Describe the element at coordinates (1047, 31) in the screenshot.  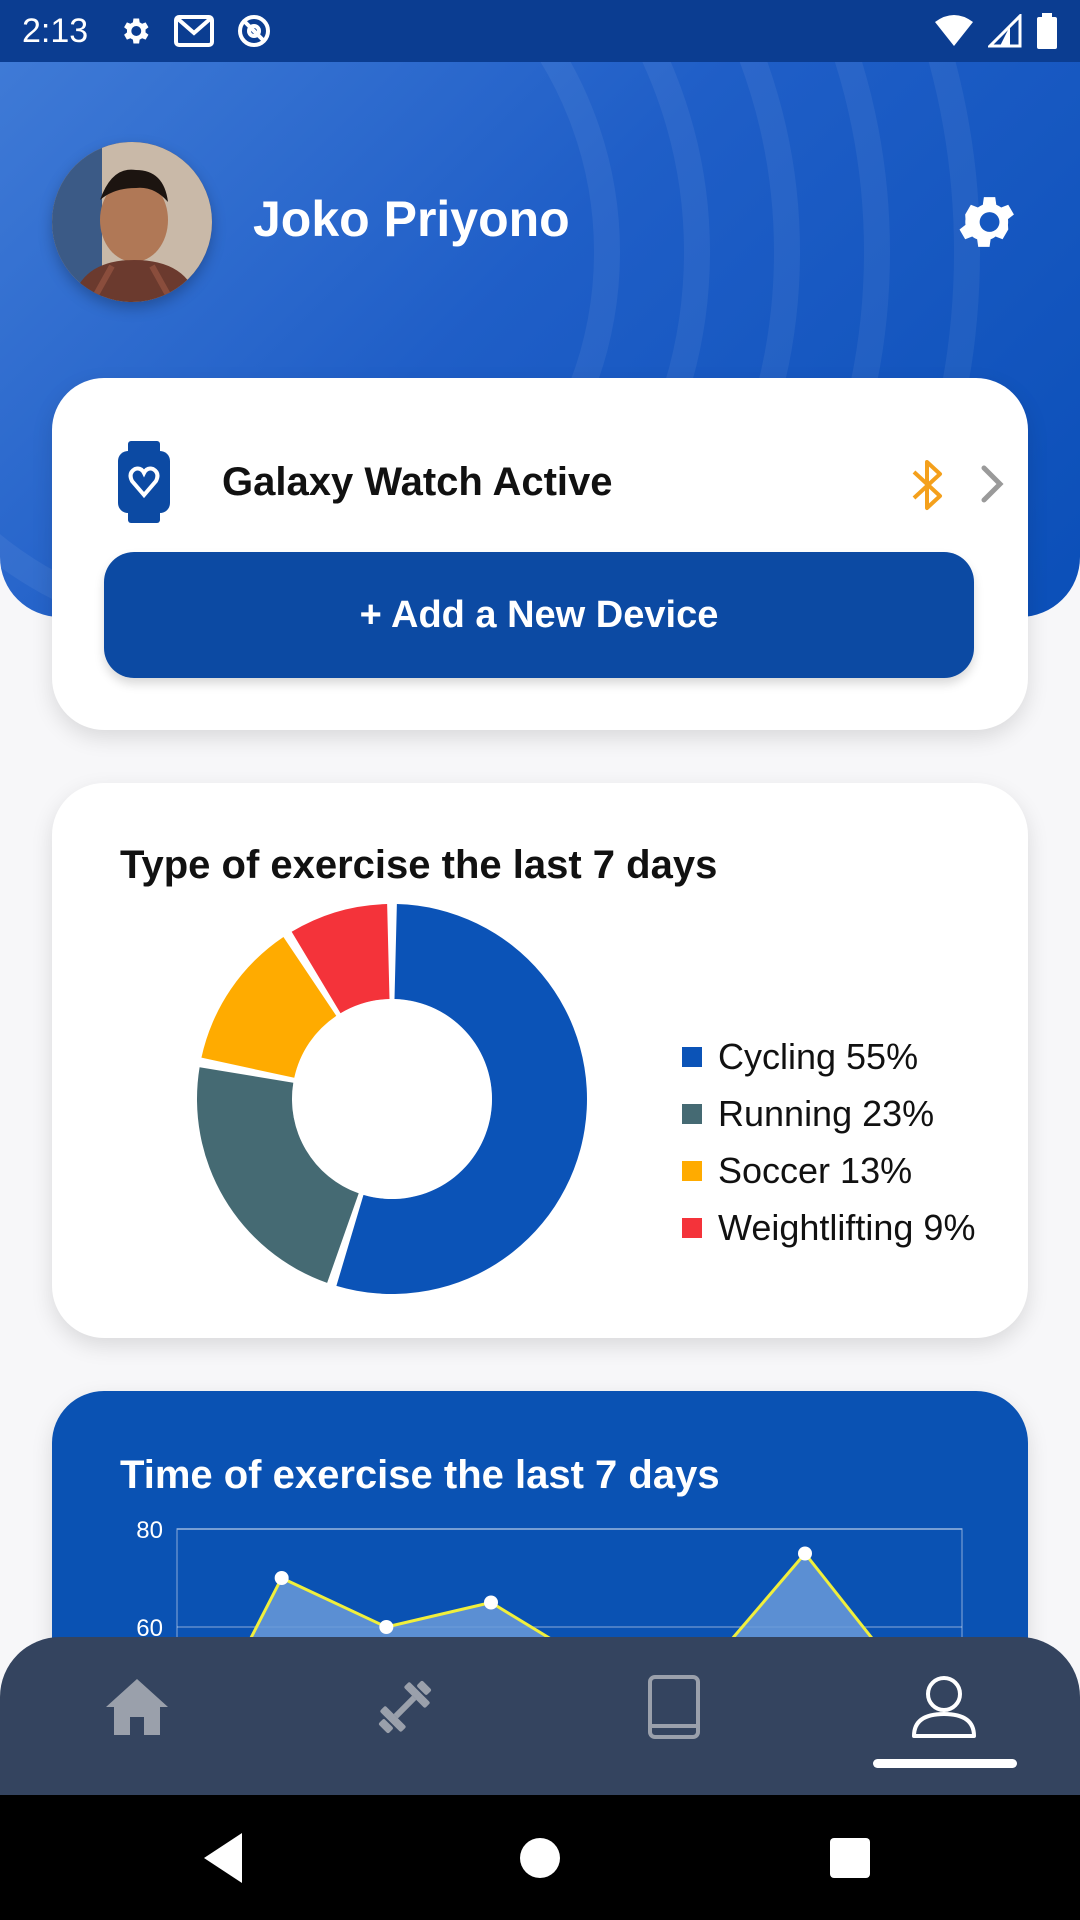
I see `battery-icon` at that location.